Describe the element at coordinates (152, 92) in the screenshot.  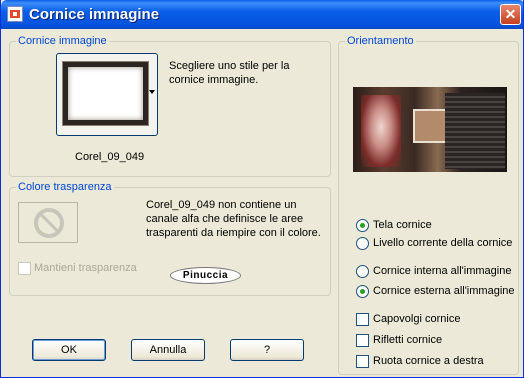
I see `chevron-down-icon` at that location.